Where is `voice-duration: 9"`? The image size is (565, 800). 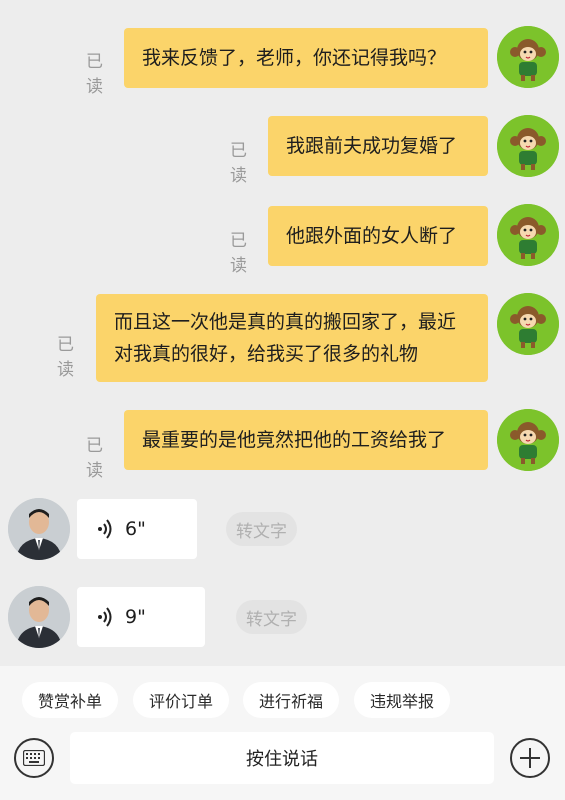 voice-duration: 9" is located at coordinates (135, 617).